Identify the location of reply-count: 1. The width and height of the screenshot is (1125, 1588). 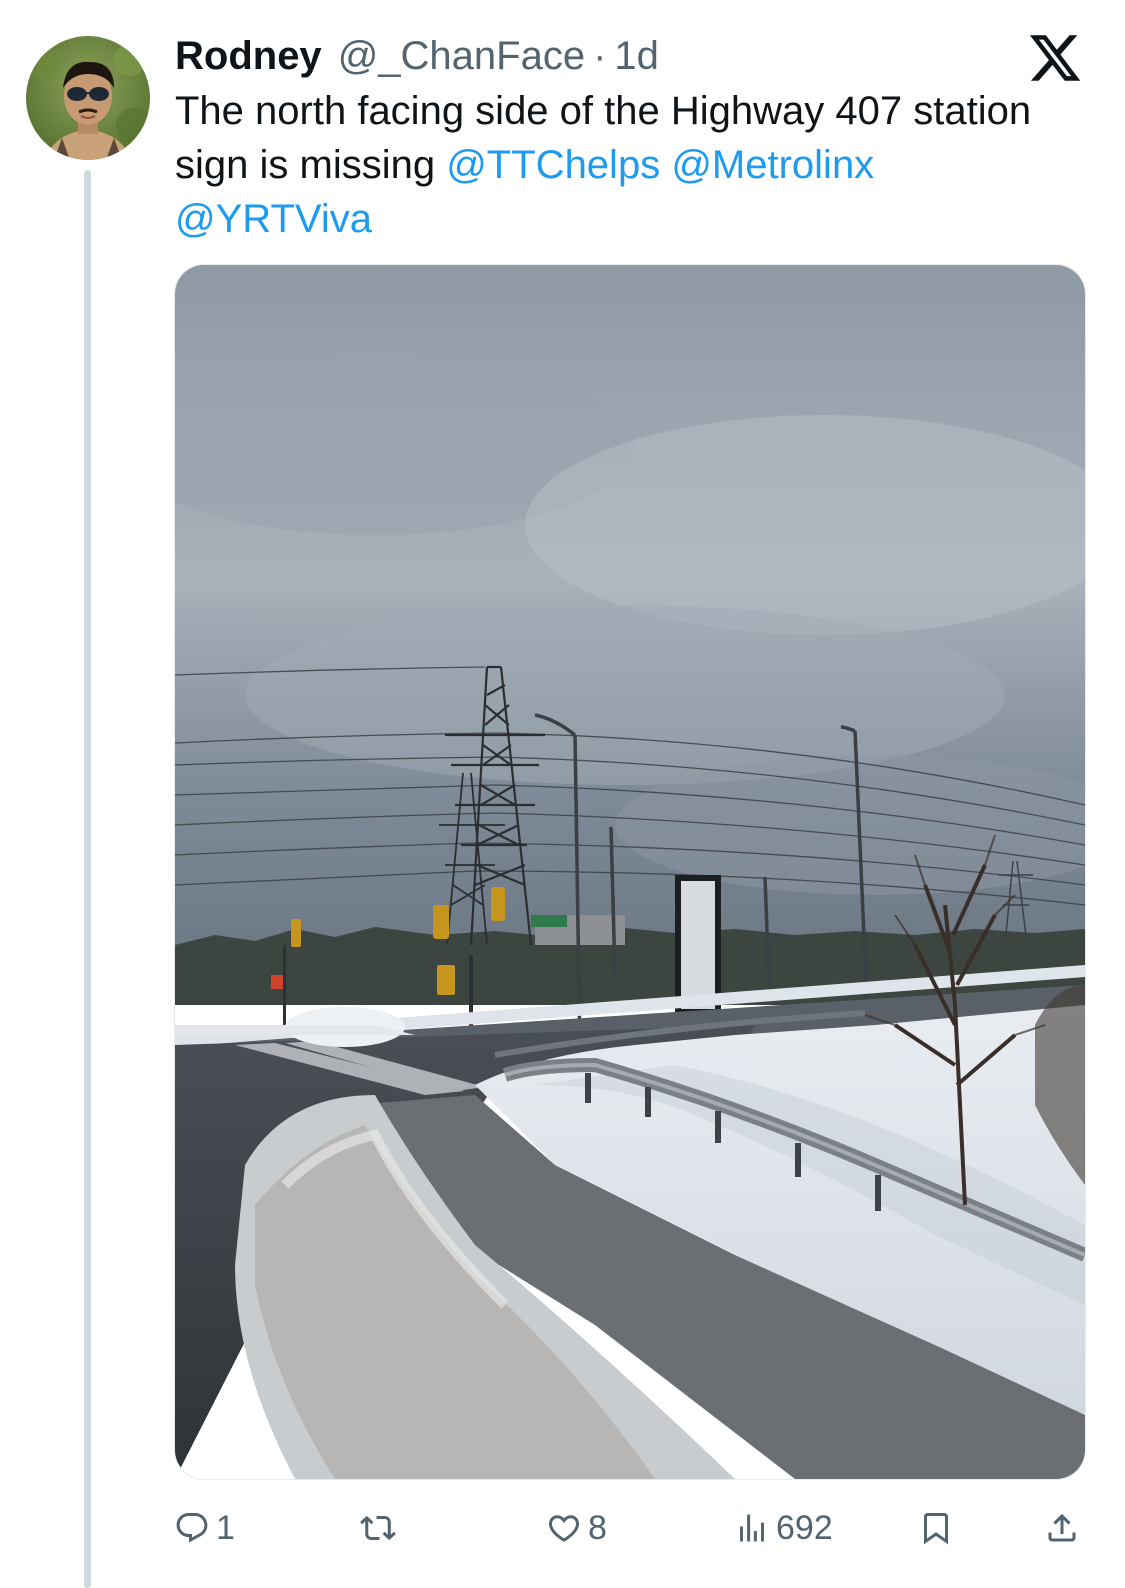
(225, 1527).